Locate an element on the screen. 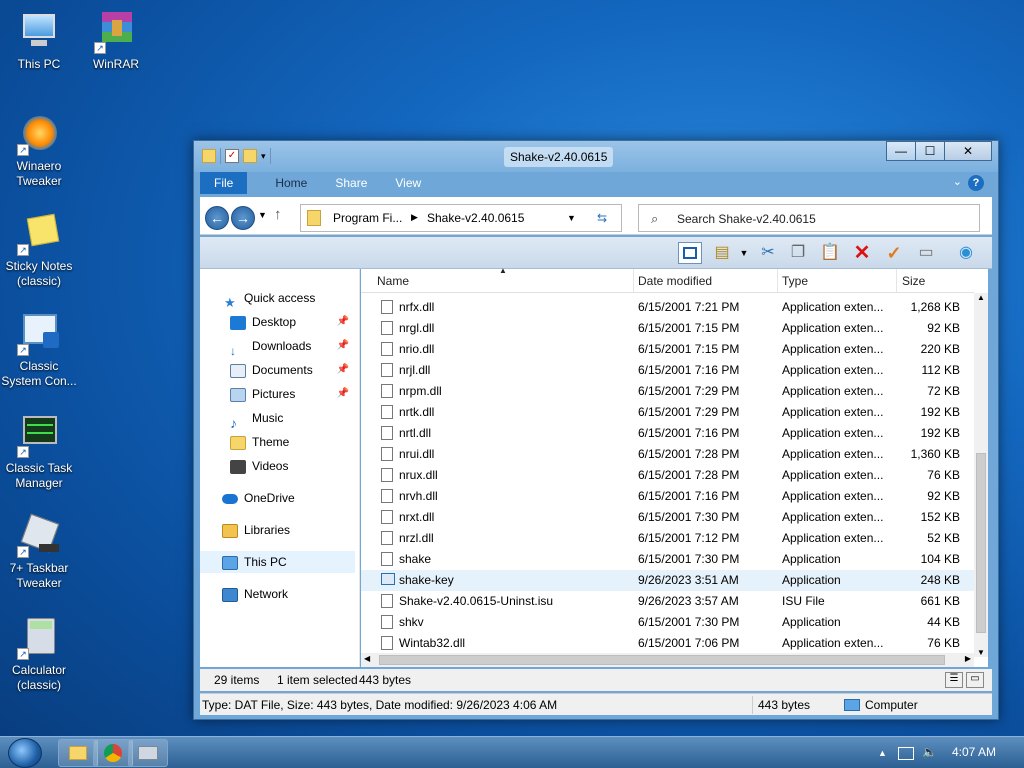  delete-icon: ✕ is located at coordinates (862, 253).